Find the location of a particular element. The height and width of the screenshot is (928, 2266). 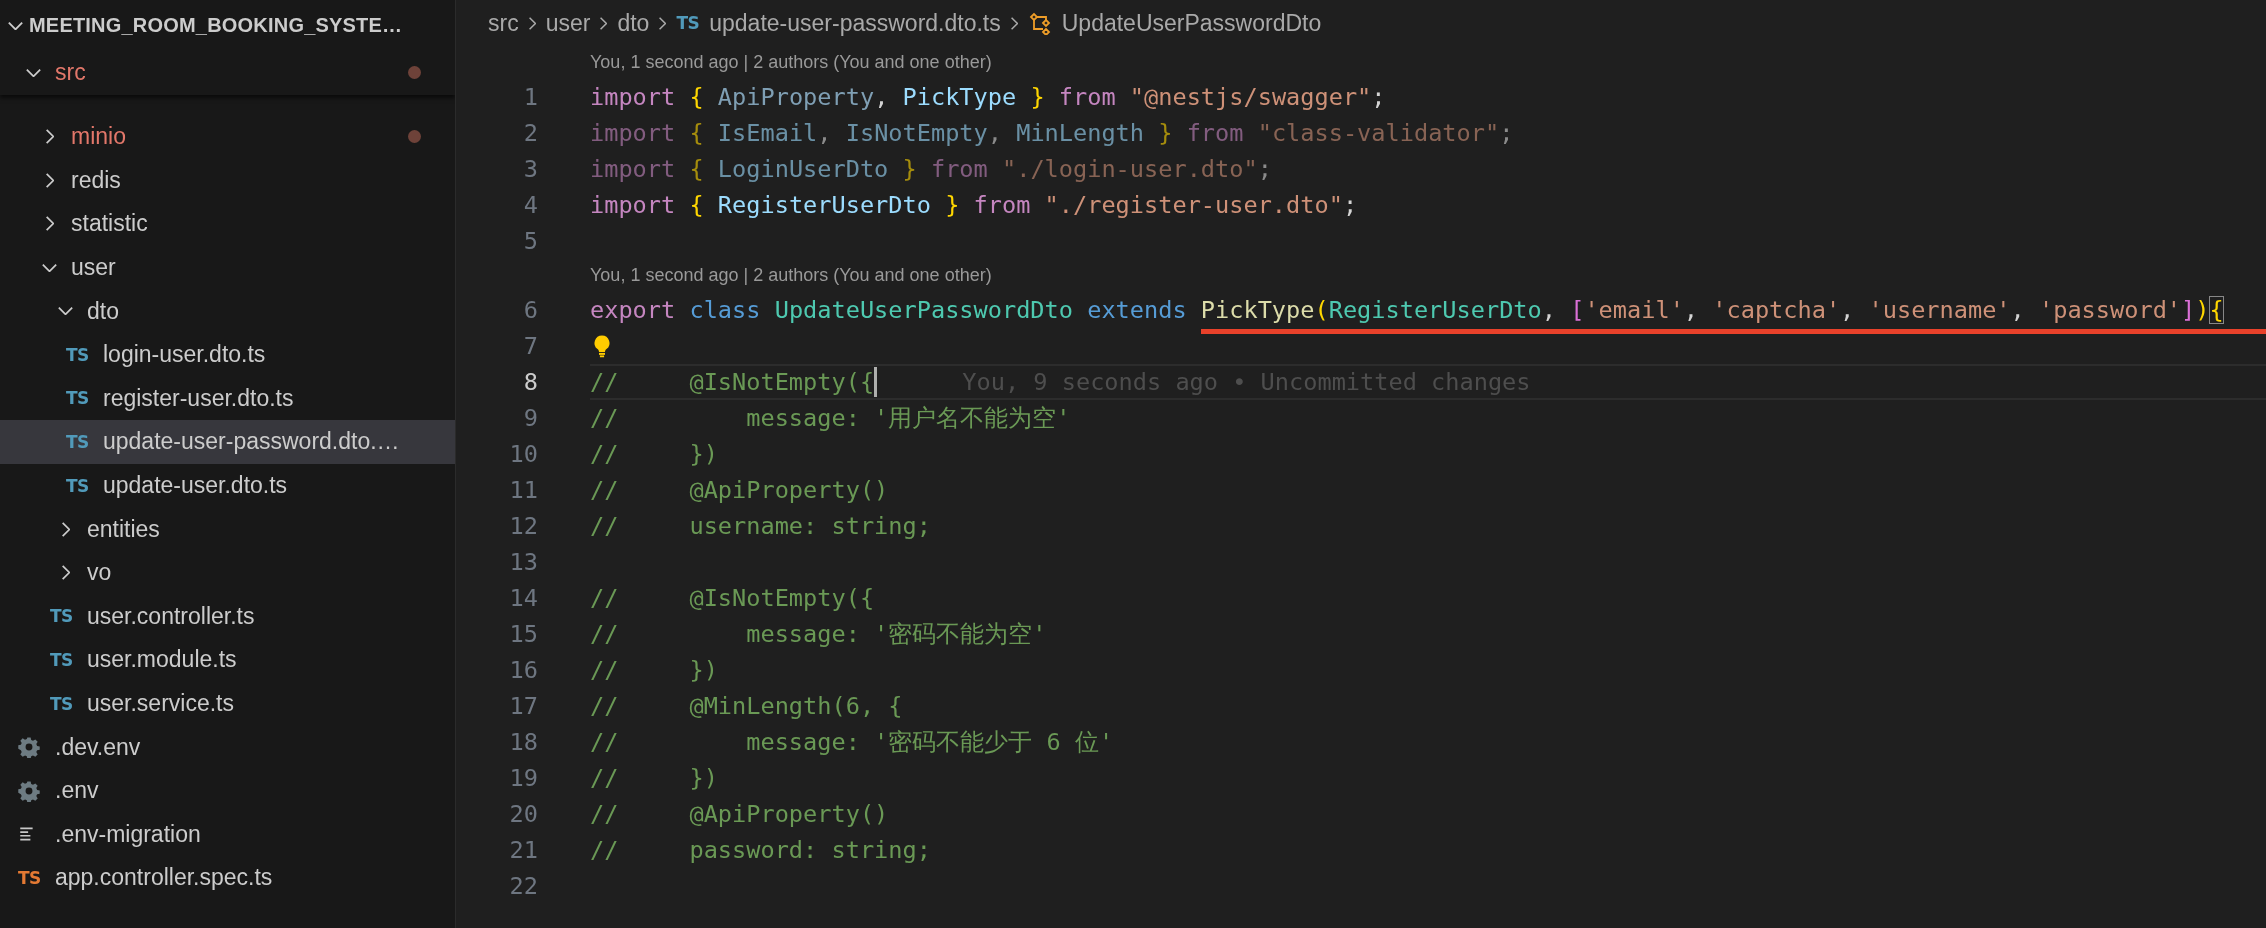

file-row: TS app.controller.spec.ts is located at coordinates (227, 878).